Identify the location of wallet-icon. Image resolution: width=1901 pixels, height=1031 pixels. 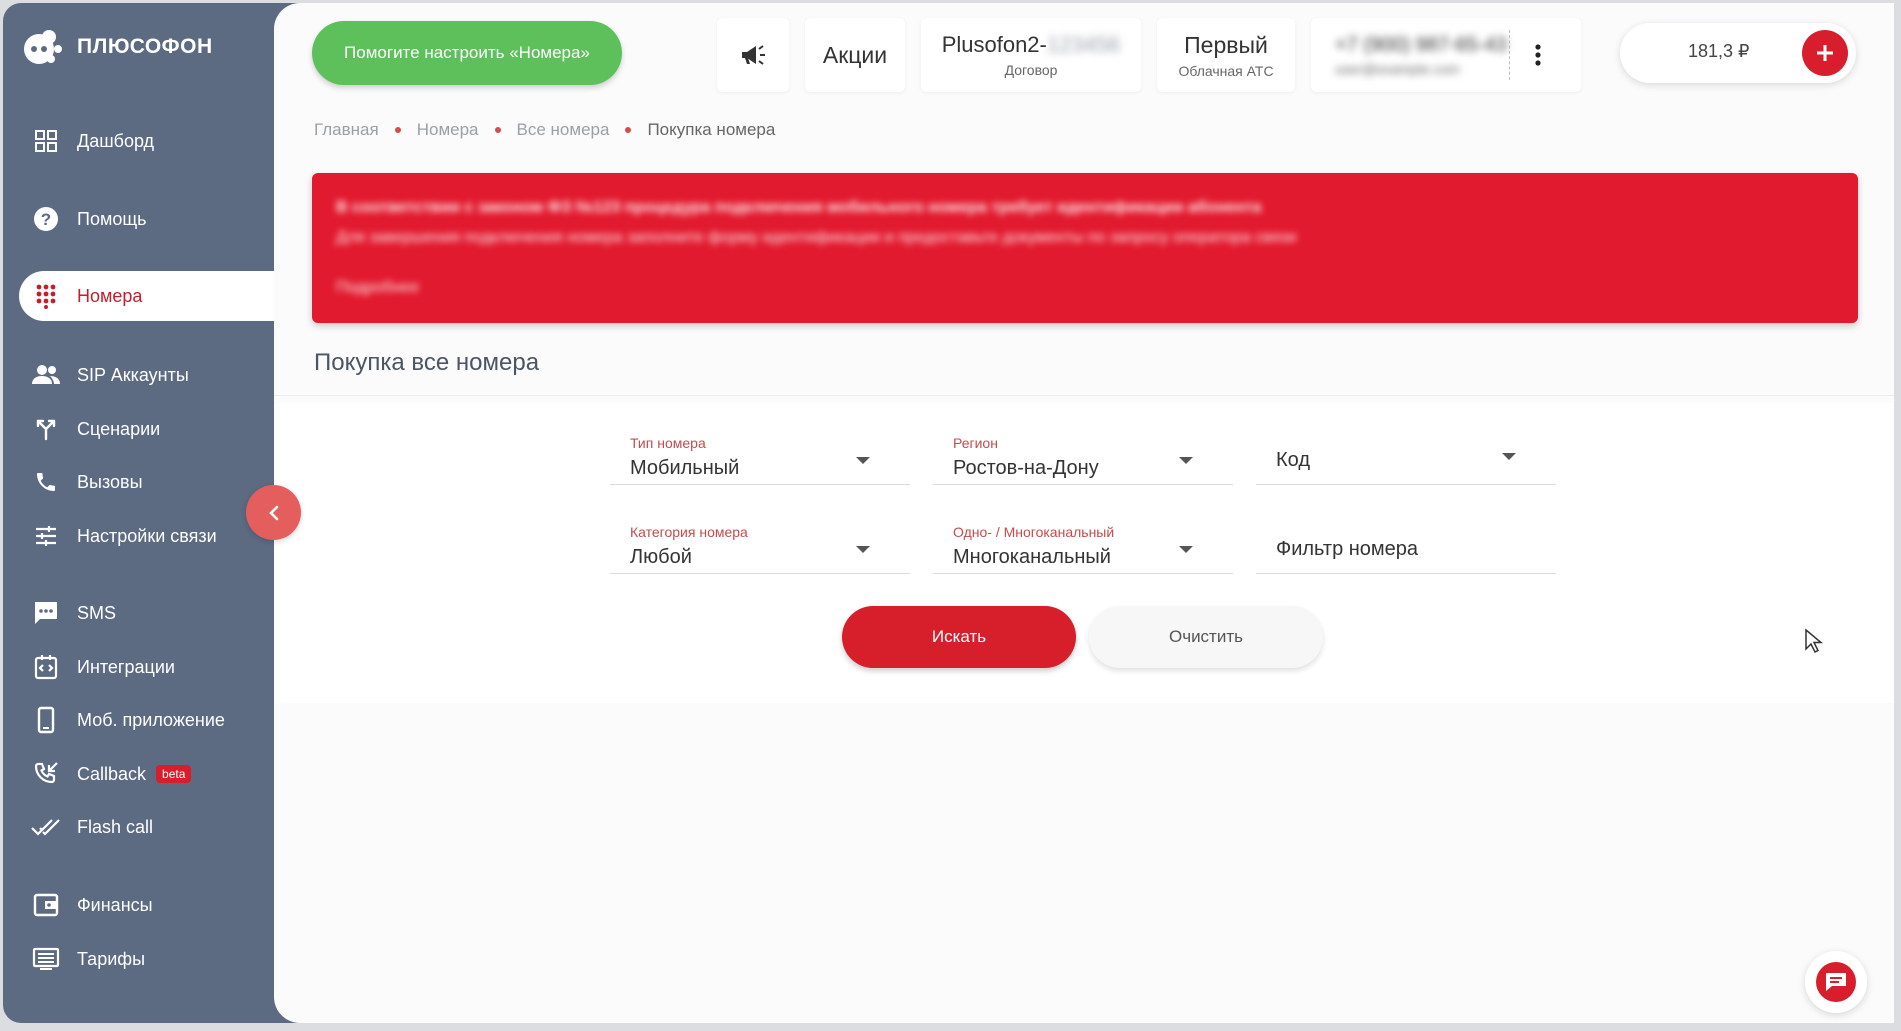
(46, 905).